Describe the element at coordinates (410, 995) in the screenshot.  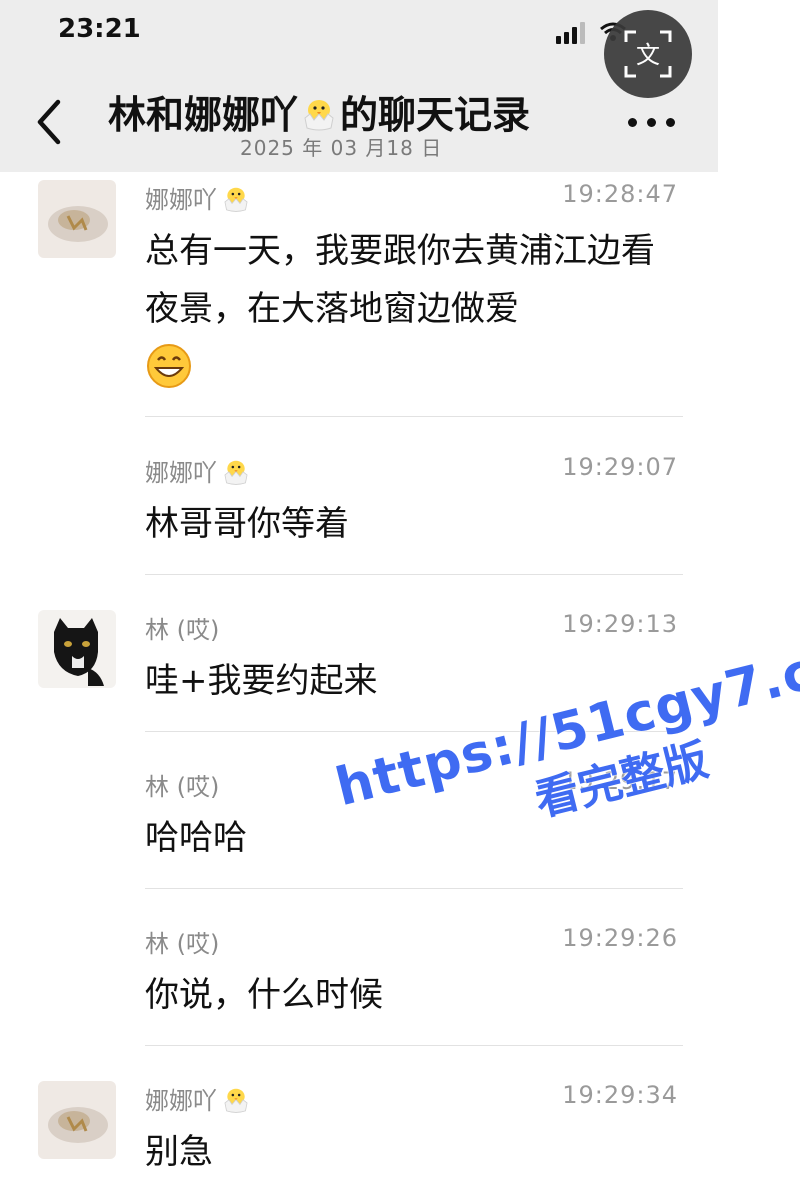
I see `message-text: 你说，什么时候` at that location.